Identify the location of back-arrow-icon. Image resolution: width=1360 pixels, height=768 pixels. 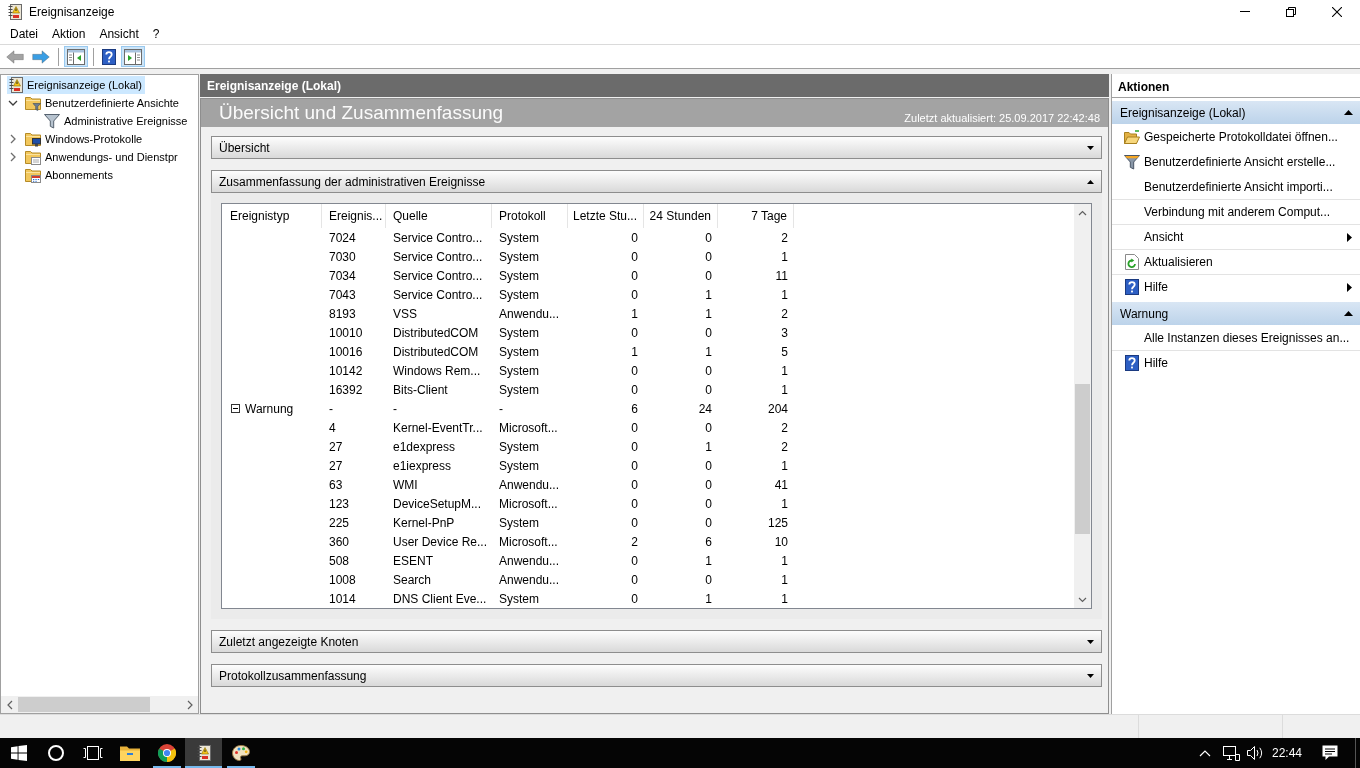
(15, 56).